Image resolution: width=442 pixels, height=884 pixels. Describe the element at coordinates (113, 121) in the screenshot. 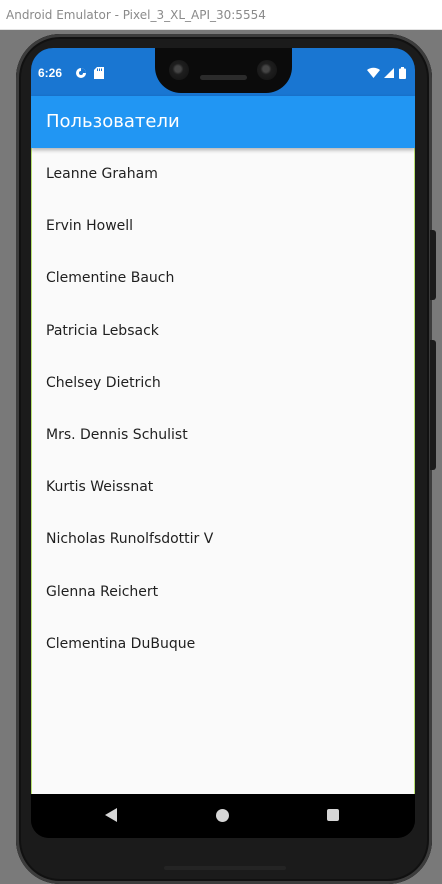

I see `page-title: Пользователи` at that location.